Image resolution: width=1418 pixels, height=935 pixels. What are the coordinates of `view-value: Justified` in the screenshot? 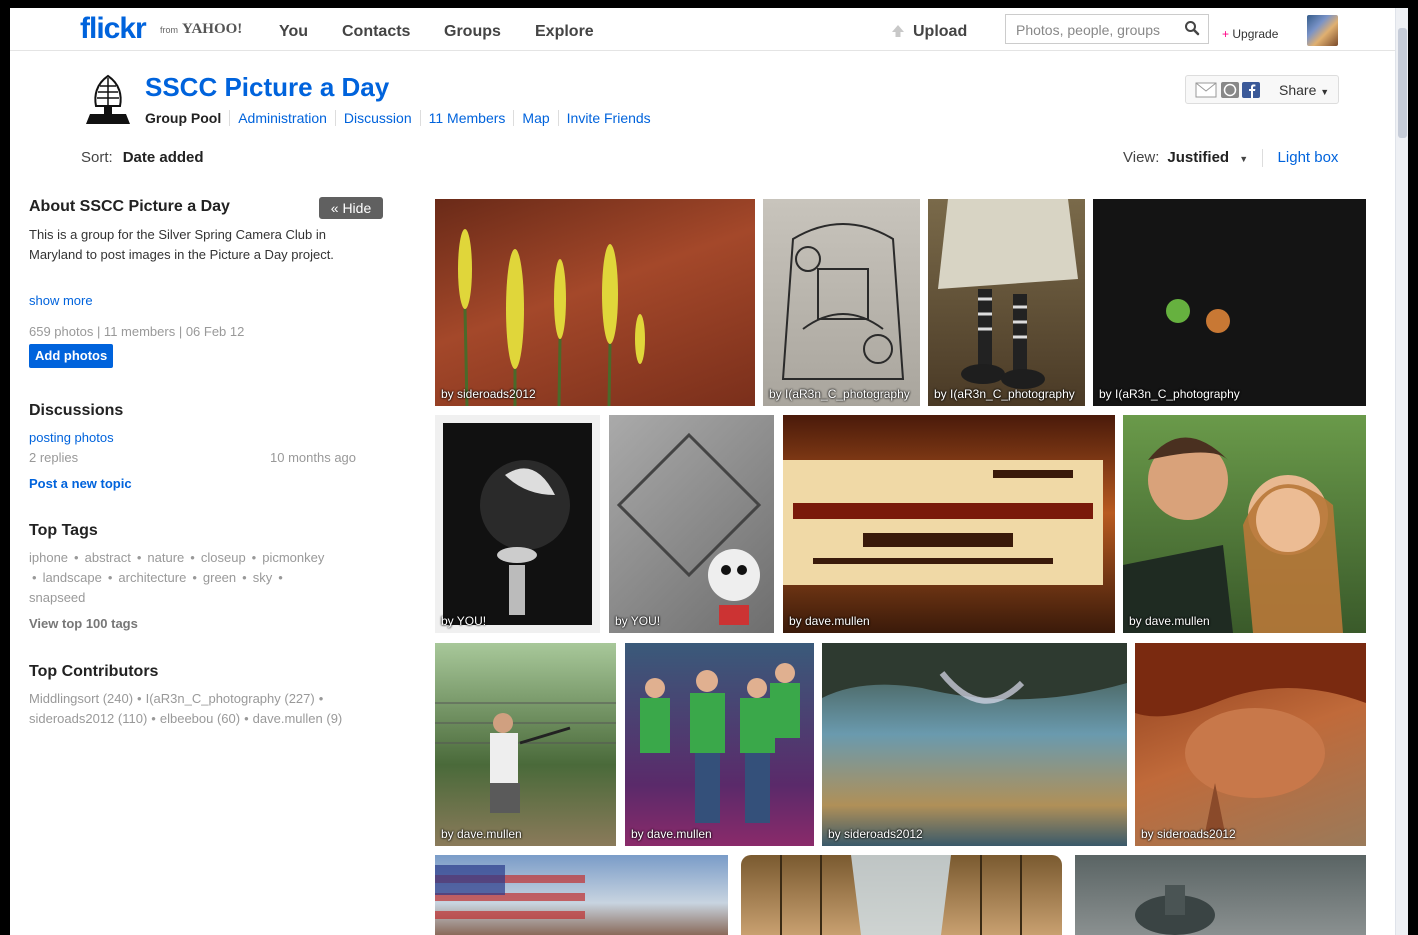 It's located at (1198, 157).